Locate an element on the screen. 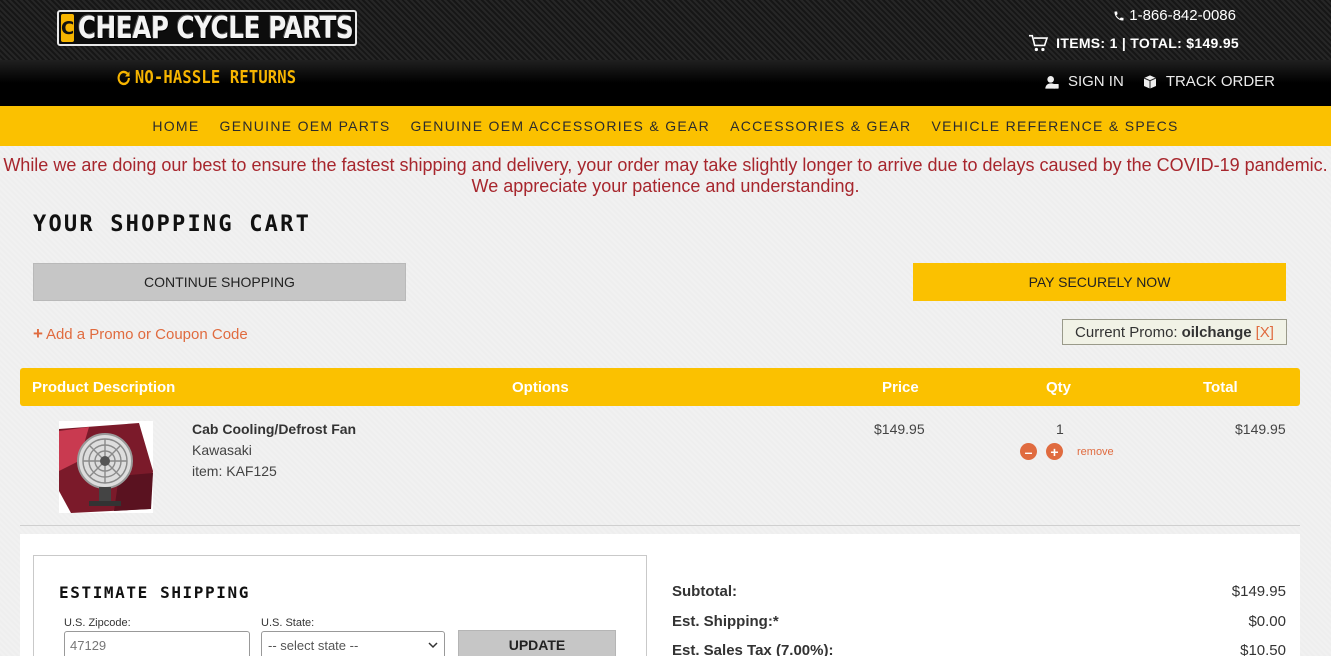 This screenshot has height=656, width=1331. site-logo: C CHEAP CYCLE PARTS is located at coordinates (207, 28).